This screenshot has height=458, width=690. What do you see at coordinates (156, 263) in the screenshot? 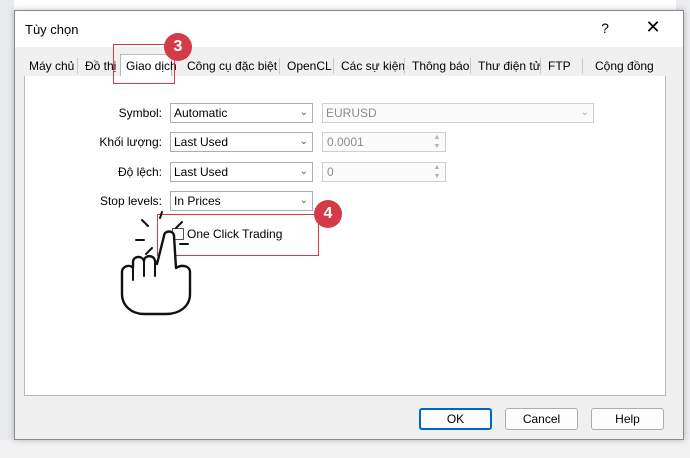
I see `pointing-hand-icon` at bounding box center [156, 263].